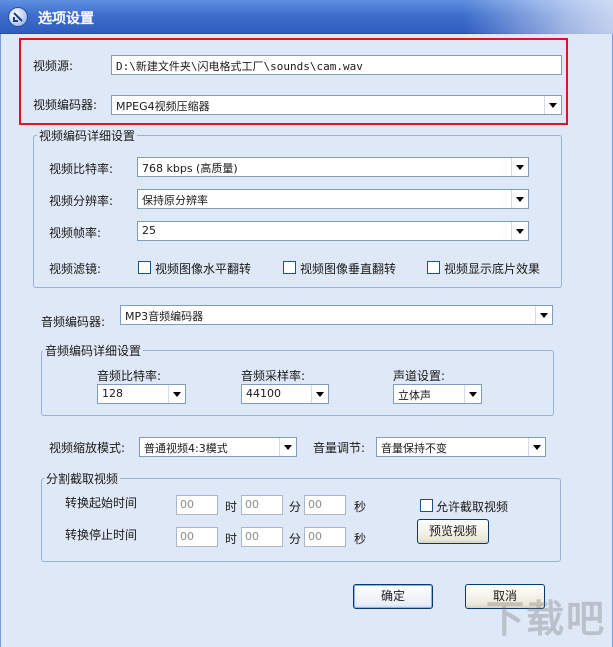 The width and height of the screenshot is (613, 647). What do you see at coordinates (197, 537) in the screenshot?
I see `clip-end-hour-input: 00` at bounding box center [197, 537].